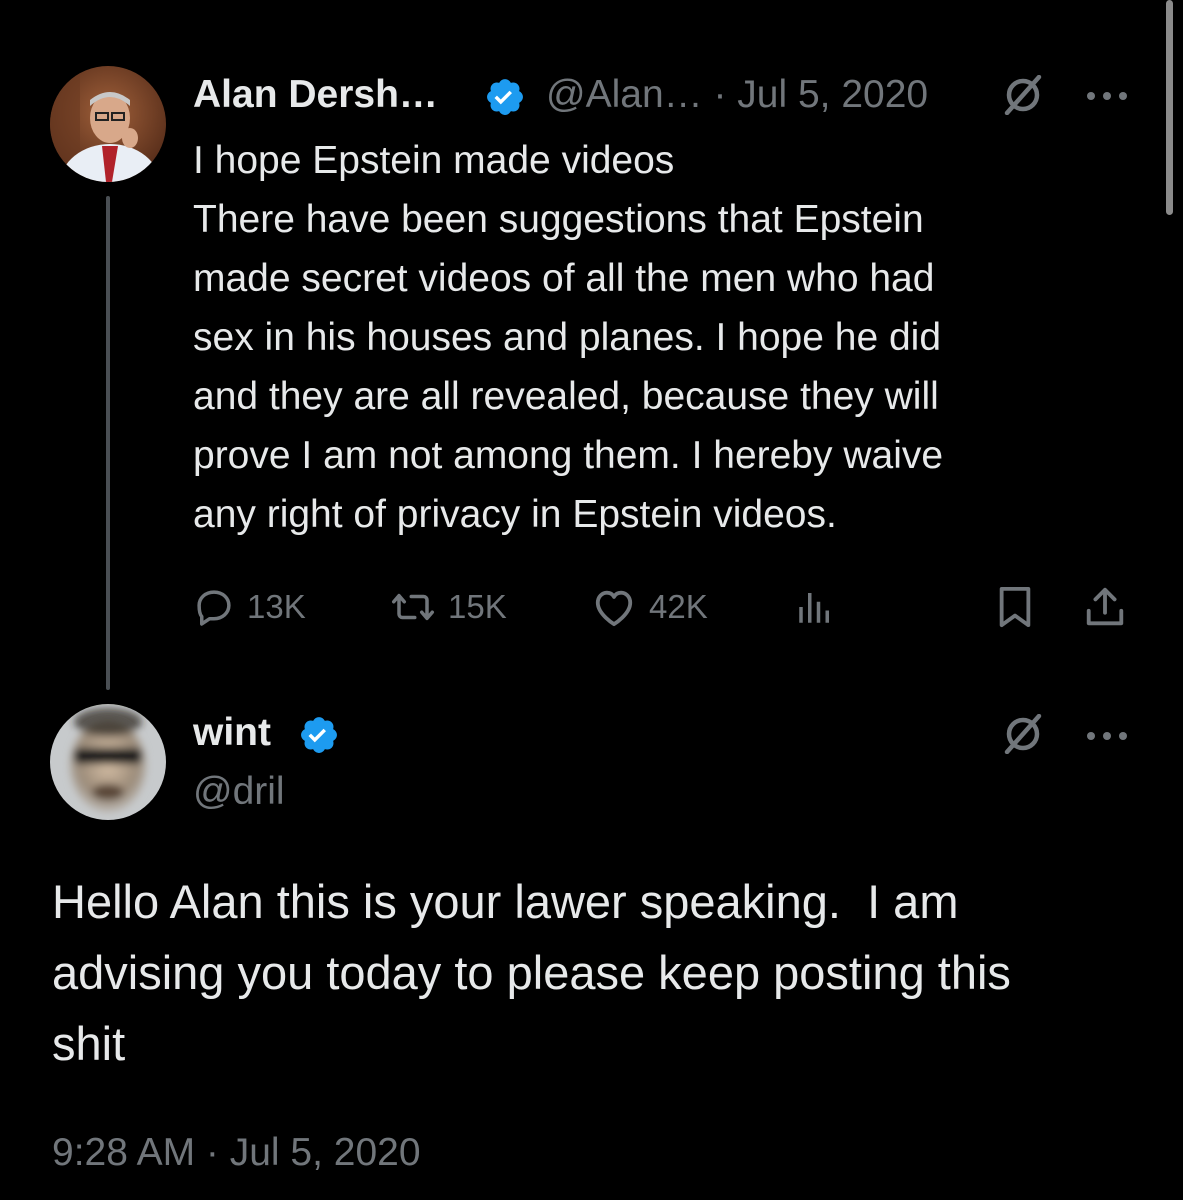 This screenshot has height=1200, width=1183. What do you see at coordinates (614, 608) in the screenshot?
I see `like-icon` at bounding box center [614, 608].